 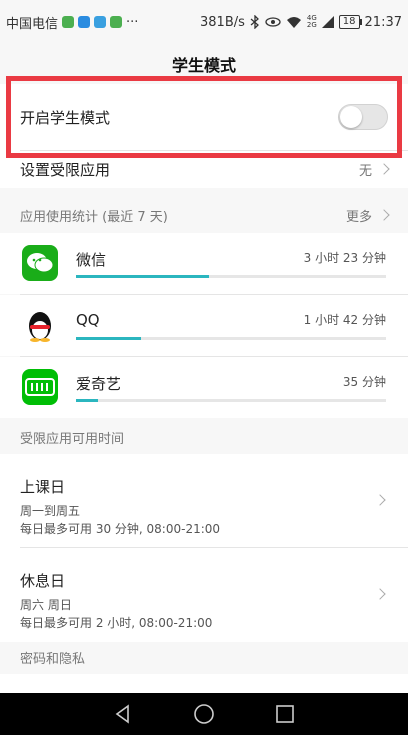 What do you see at coordinates (204, 595) in the screenshot?
I see `schedule-row-weekend: 休息日 周六 周日 每日最多可用 2 小时, 08:00-21:00` at bounding box center [204, 595].